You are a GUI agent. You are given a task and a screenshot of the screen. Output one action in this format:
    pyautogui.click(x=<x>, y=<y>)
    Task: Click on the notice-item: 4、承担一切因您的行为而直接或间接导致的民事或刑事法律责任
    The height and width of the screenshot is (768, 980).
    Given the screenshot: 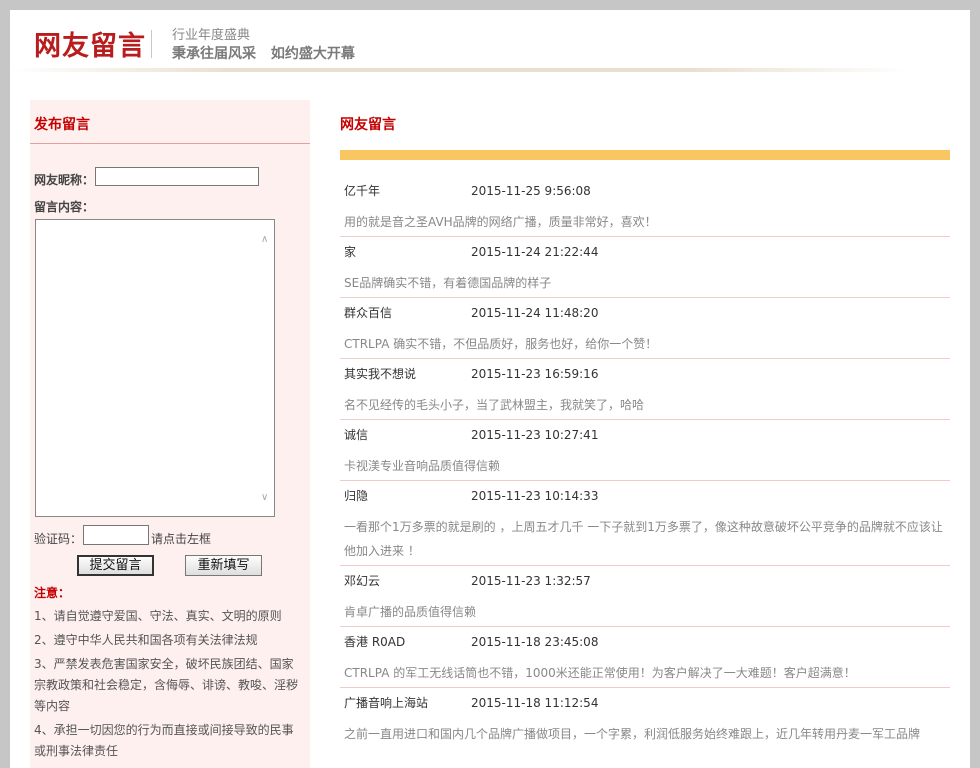 What is the action you would take?
    pyautogui.click(x=164, y=740)
    